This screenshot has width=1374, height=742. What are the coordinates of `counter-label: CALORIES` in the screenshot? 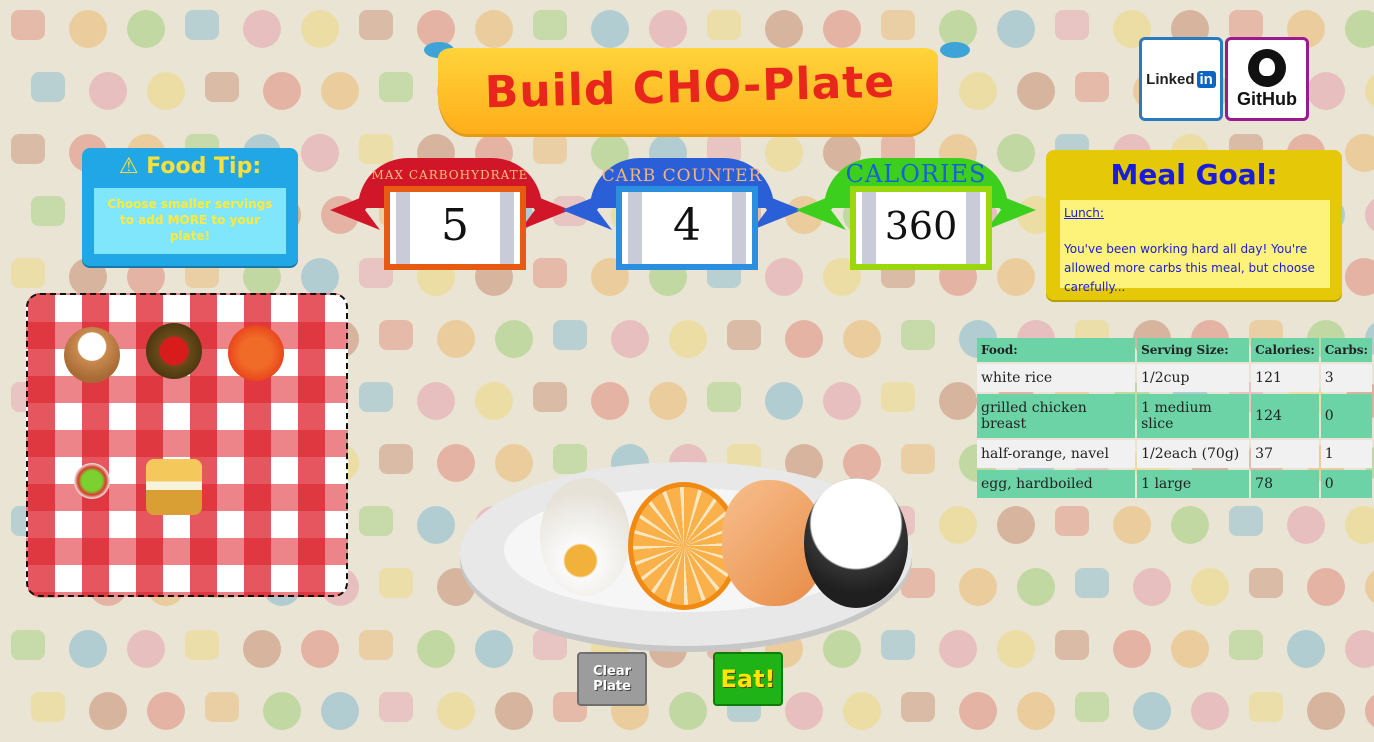 It's located at (916, 174).